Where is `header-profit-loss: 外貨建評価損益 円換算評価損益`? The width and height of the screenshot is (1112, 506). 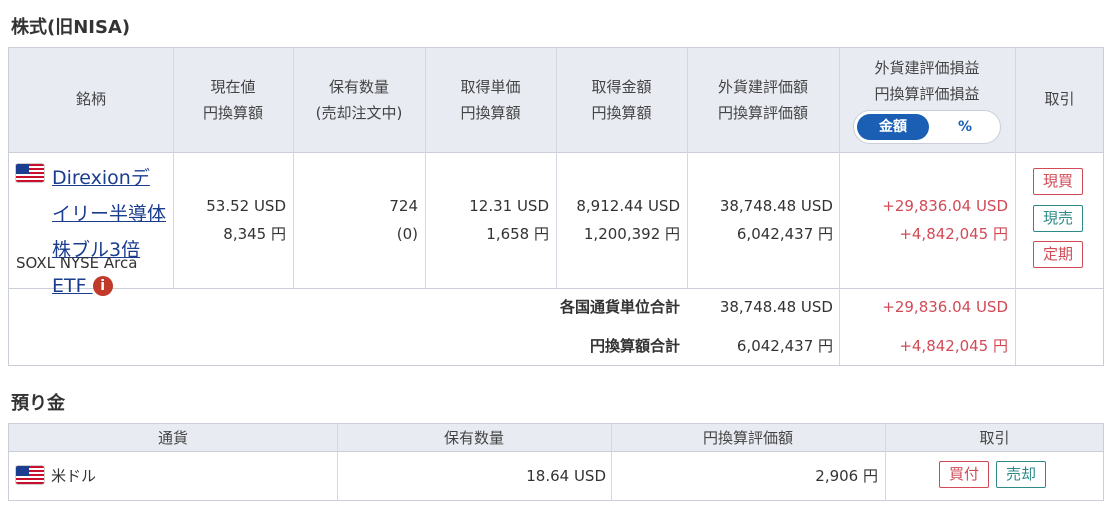 header-profit-loss: 外貨建評価損益 円換算評価損益 is located at coordinates (927, 81).